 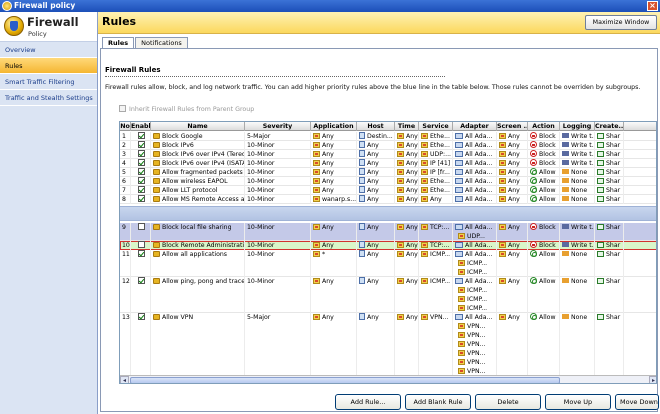 What do you see at coordinates (407, 126) in the screenshot?
I see `column-header-time: Time` at bounding box center [407, 126].